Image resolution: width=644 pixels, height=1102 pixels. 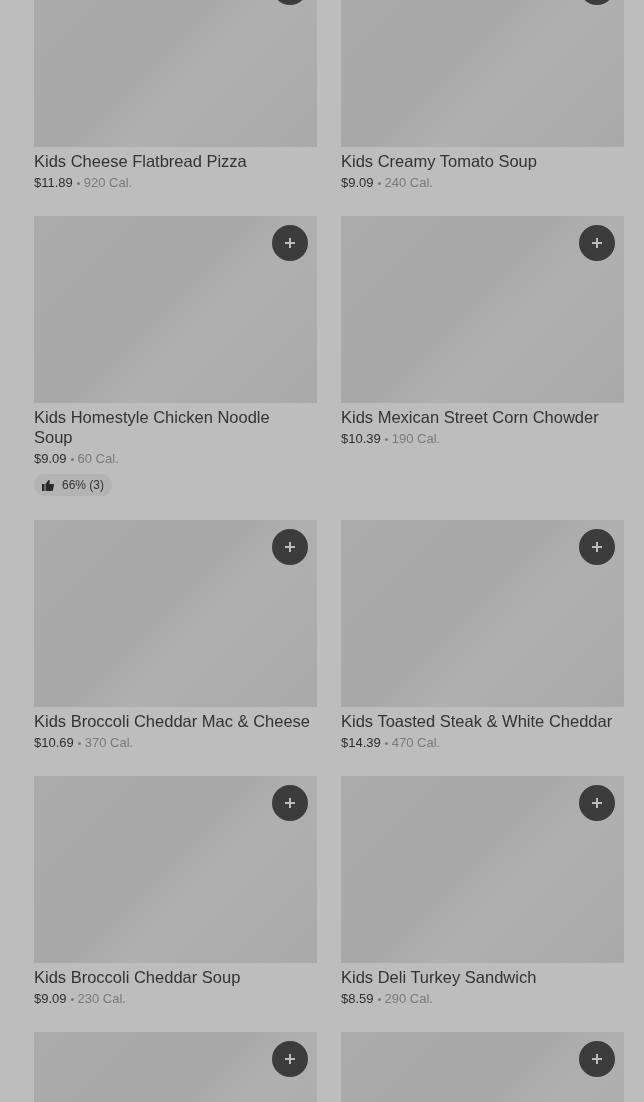 What do you see at coordinates (361, 743) in the screenshot?
I see `item-price: $14.39` at bounding box center [361, 743].